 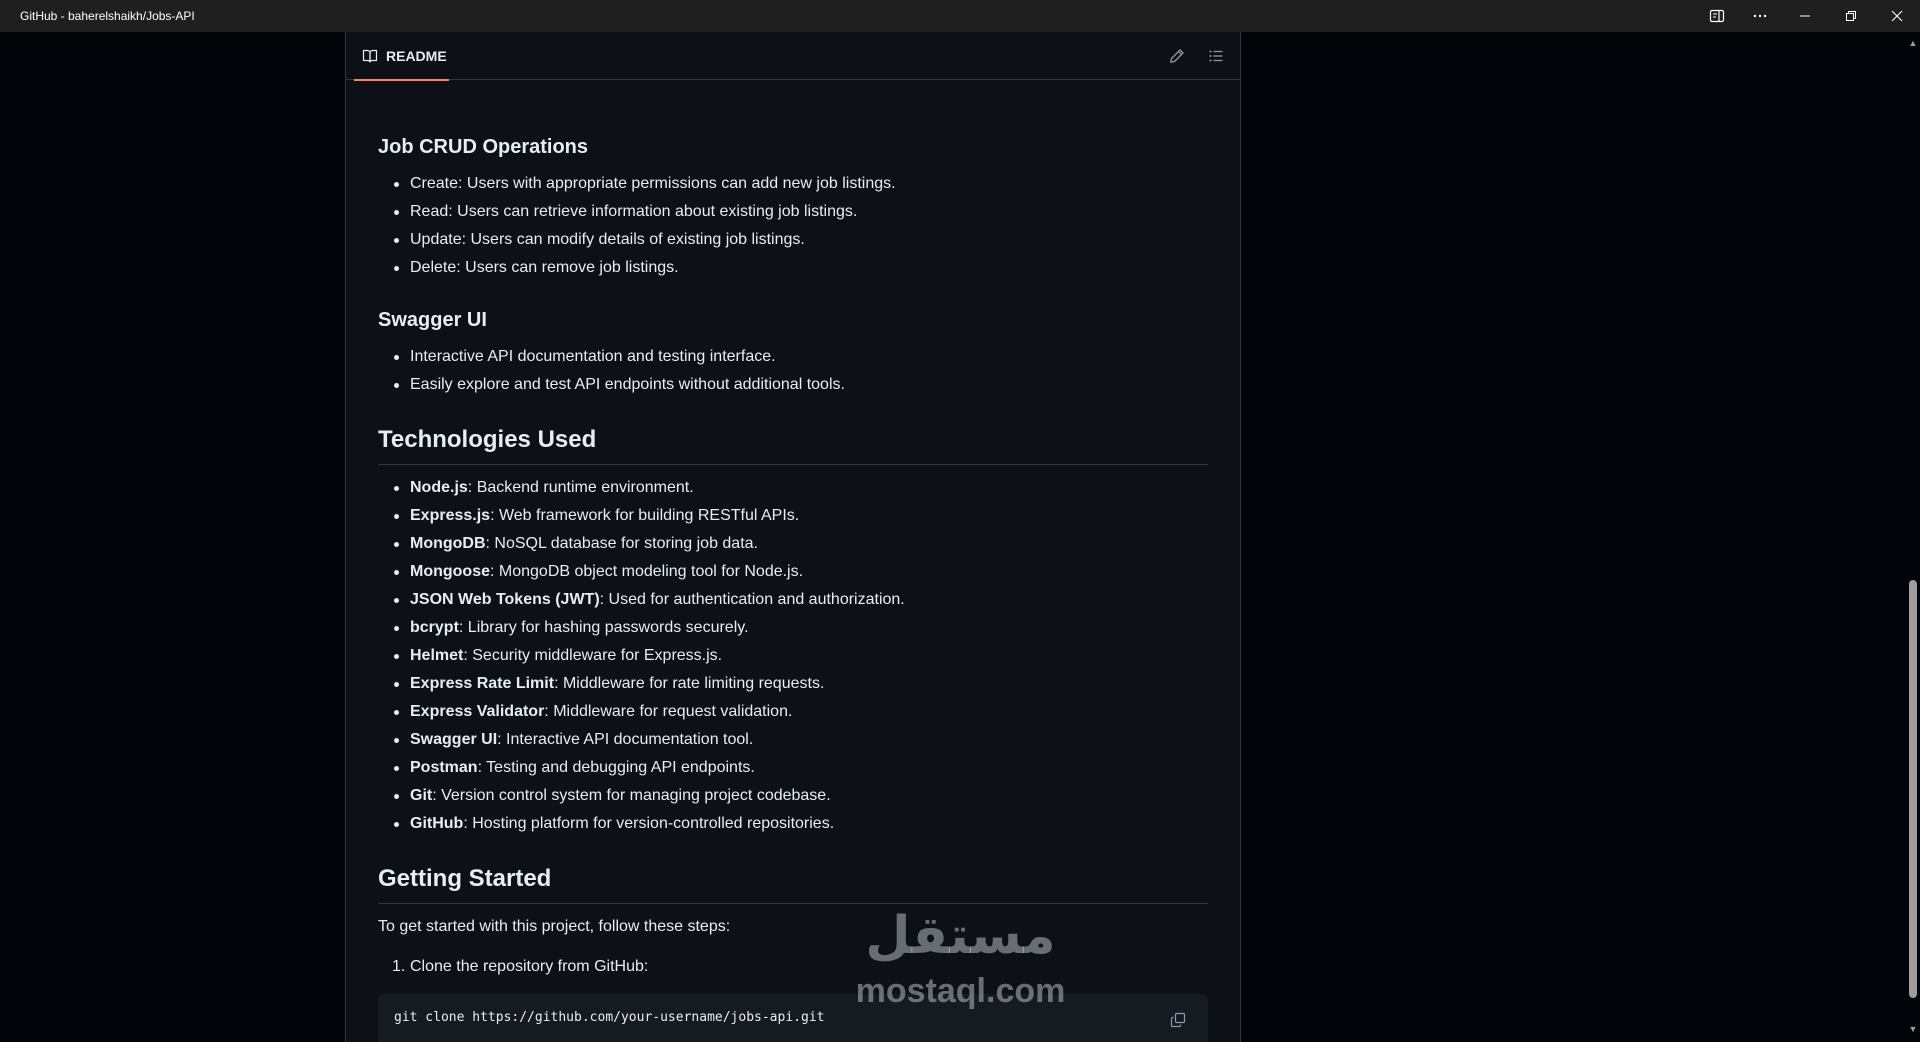 I want to click on vertical-scrollbar: ▲ ▼, so click(x=1913, y=537).